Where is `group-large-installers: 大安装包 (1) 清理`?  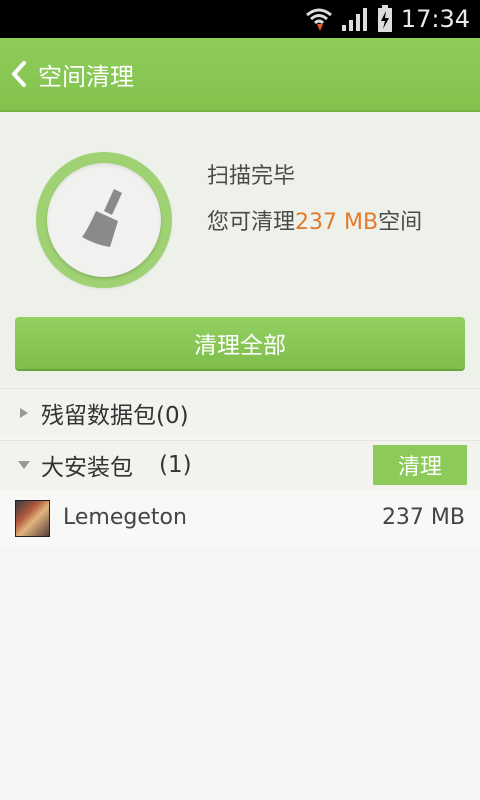 group-large-installers: 大安装包 (1) 清理 is located at coordinates (240, 464).